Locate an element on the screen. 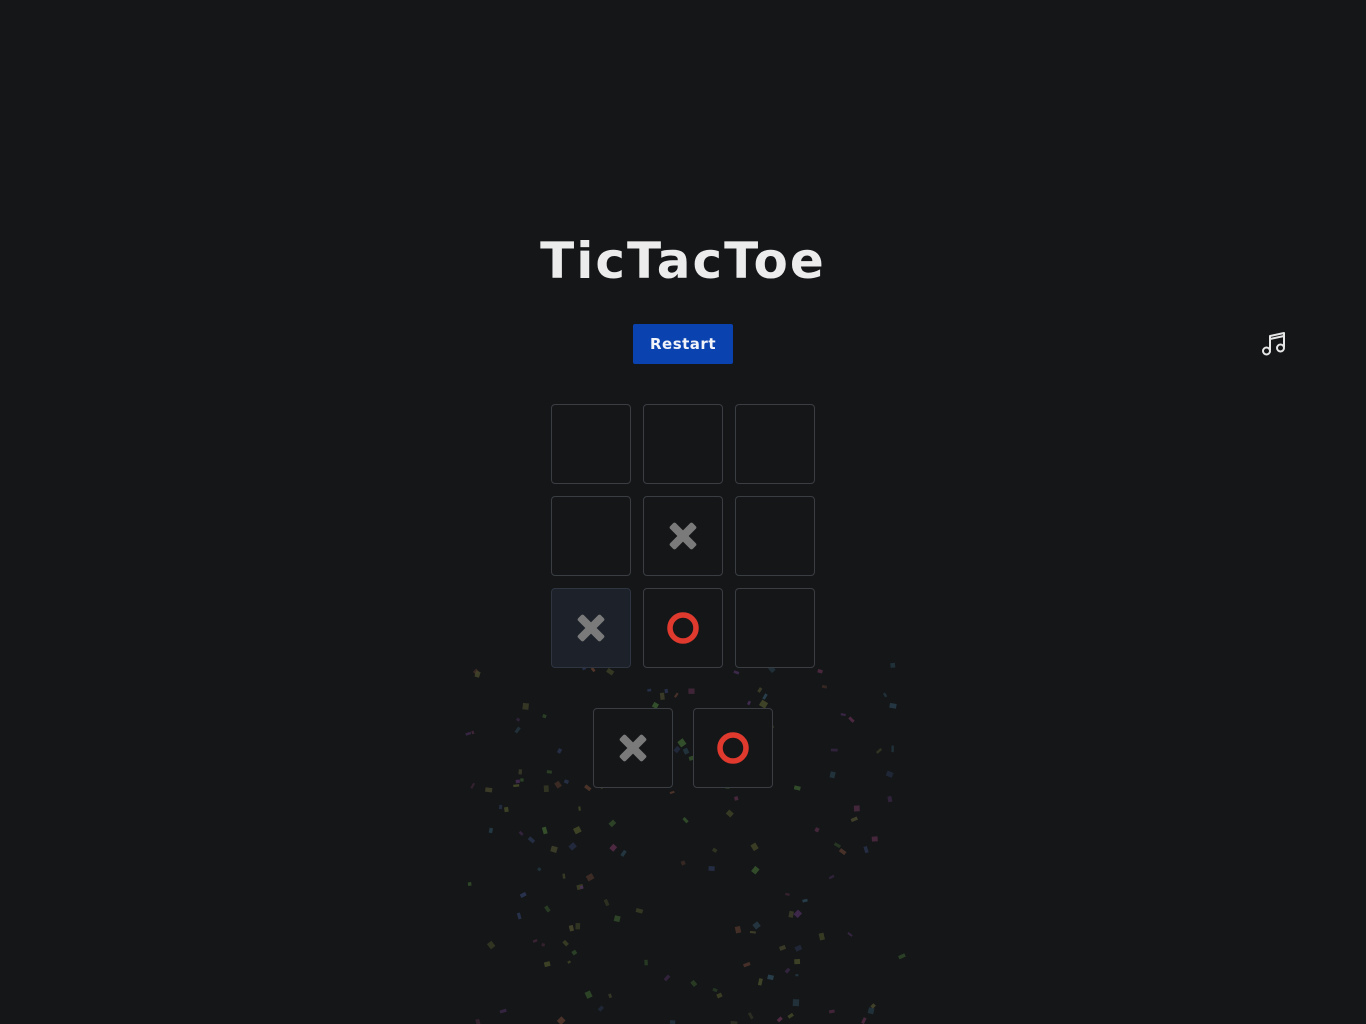  music-note-icon is located at coordinates (1274, 344).